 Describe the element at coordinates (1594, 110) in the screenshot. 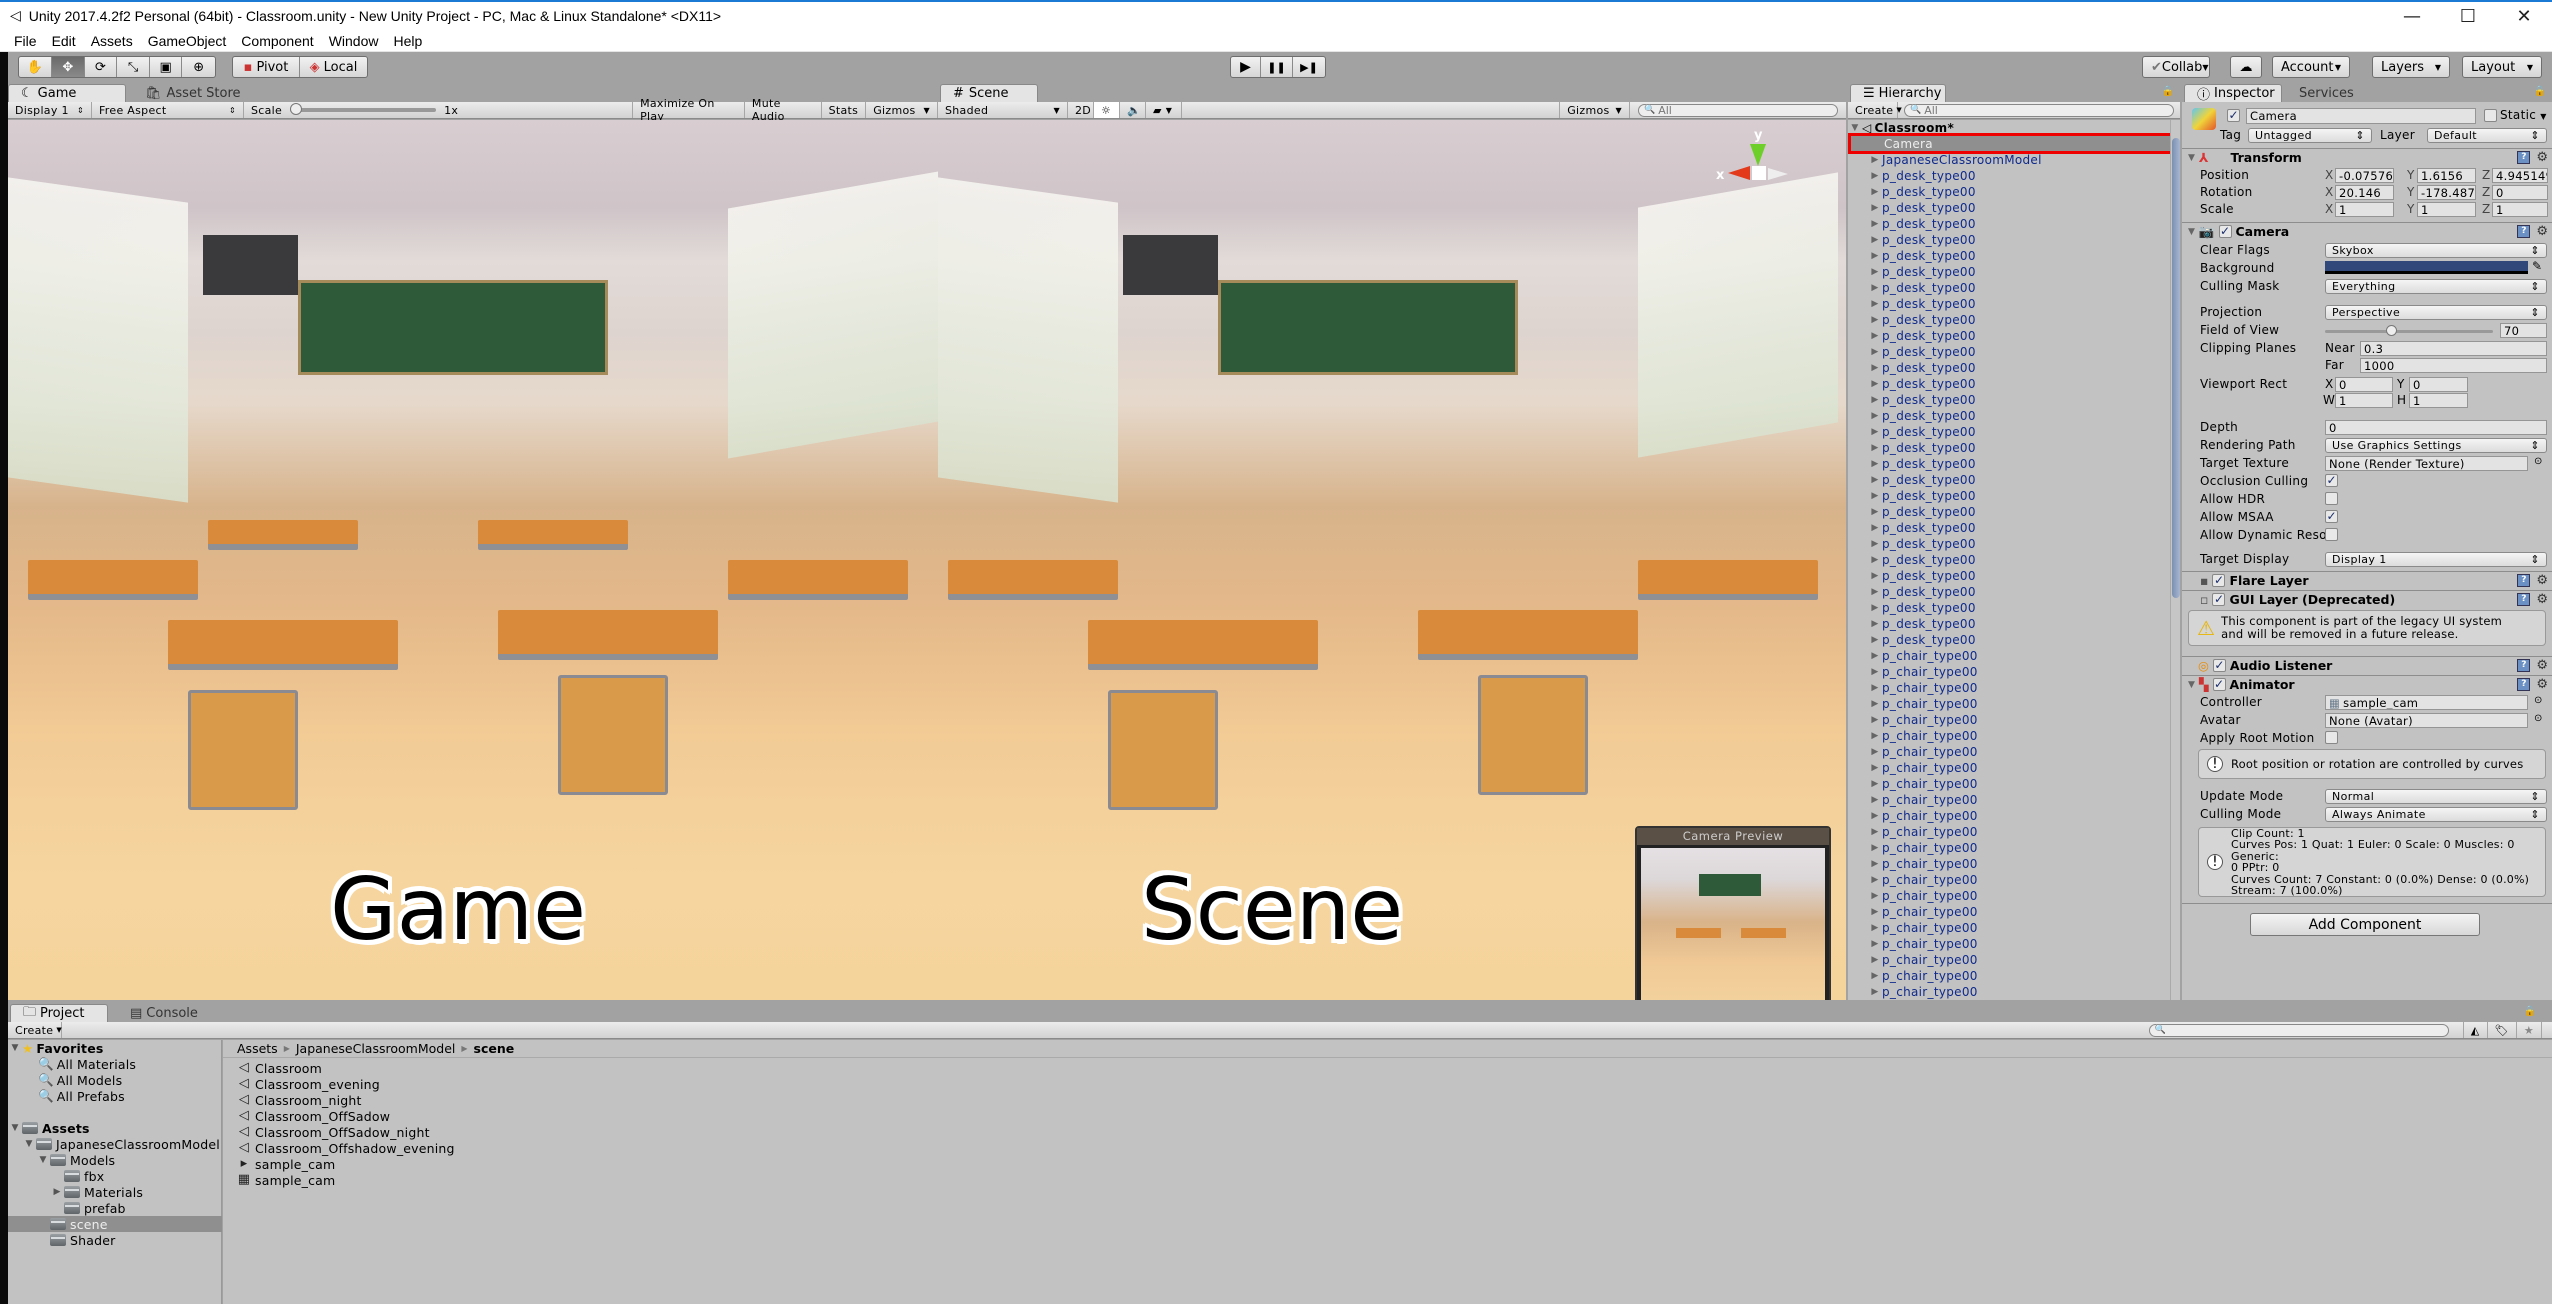

I see `scene-gizmos-dropdown: Gizmos ▼` at that location.